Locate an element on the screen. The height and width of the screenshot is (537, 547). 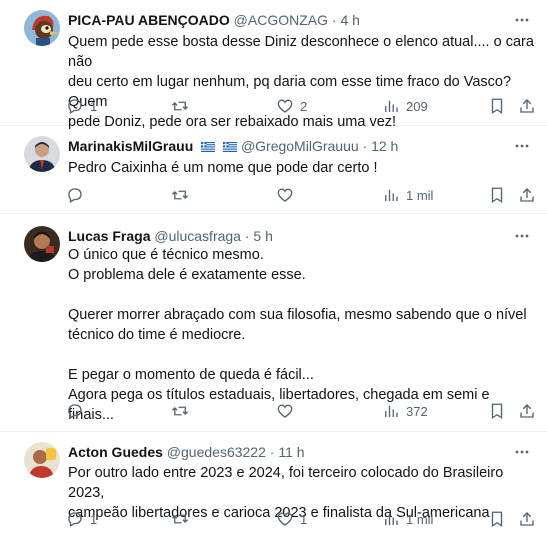
display-name: PICA-PAU ABENÇOADO is located at coordinates (149, 20).